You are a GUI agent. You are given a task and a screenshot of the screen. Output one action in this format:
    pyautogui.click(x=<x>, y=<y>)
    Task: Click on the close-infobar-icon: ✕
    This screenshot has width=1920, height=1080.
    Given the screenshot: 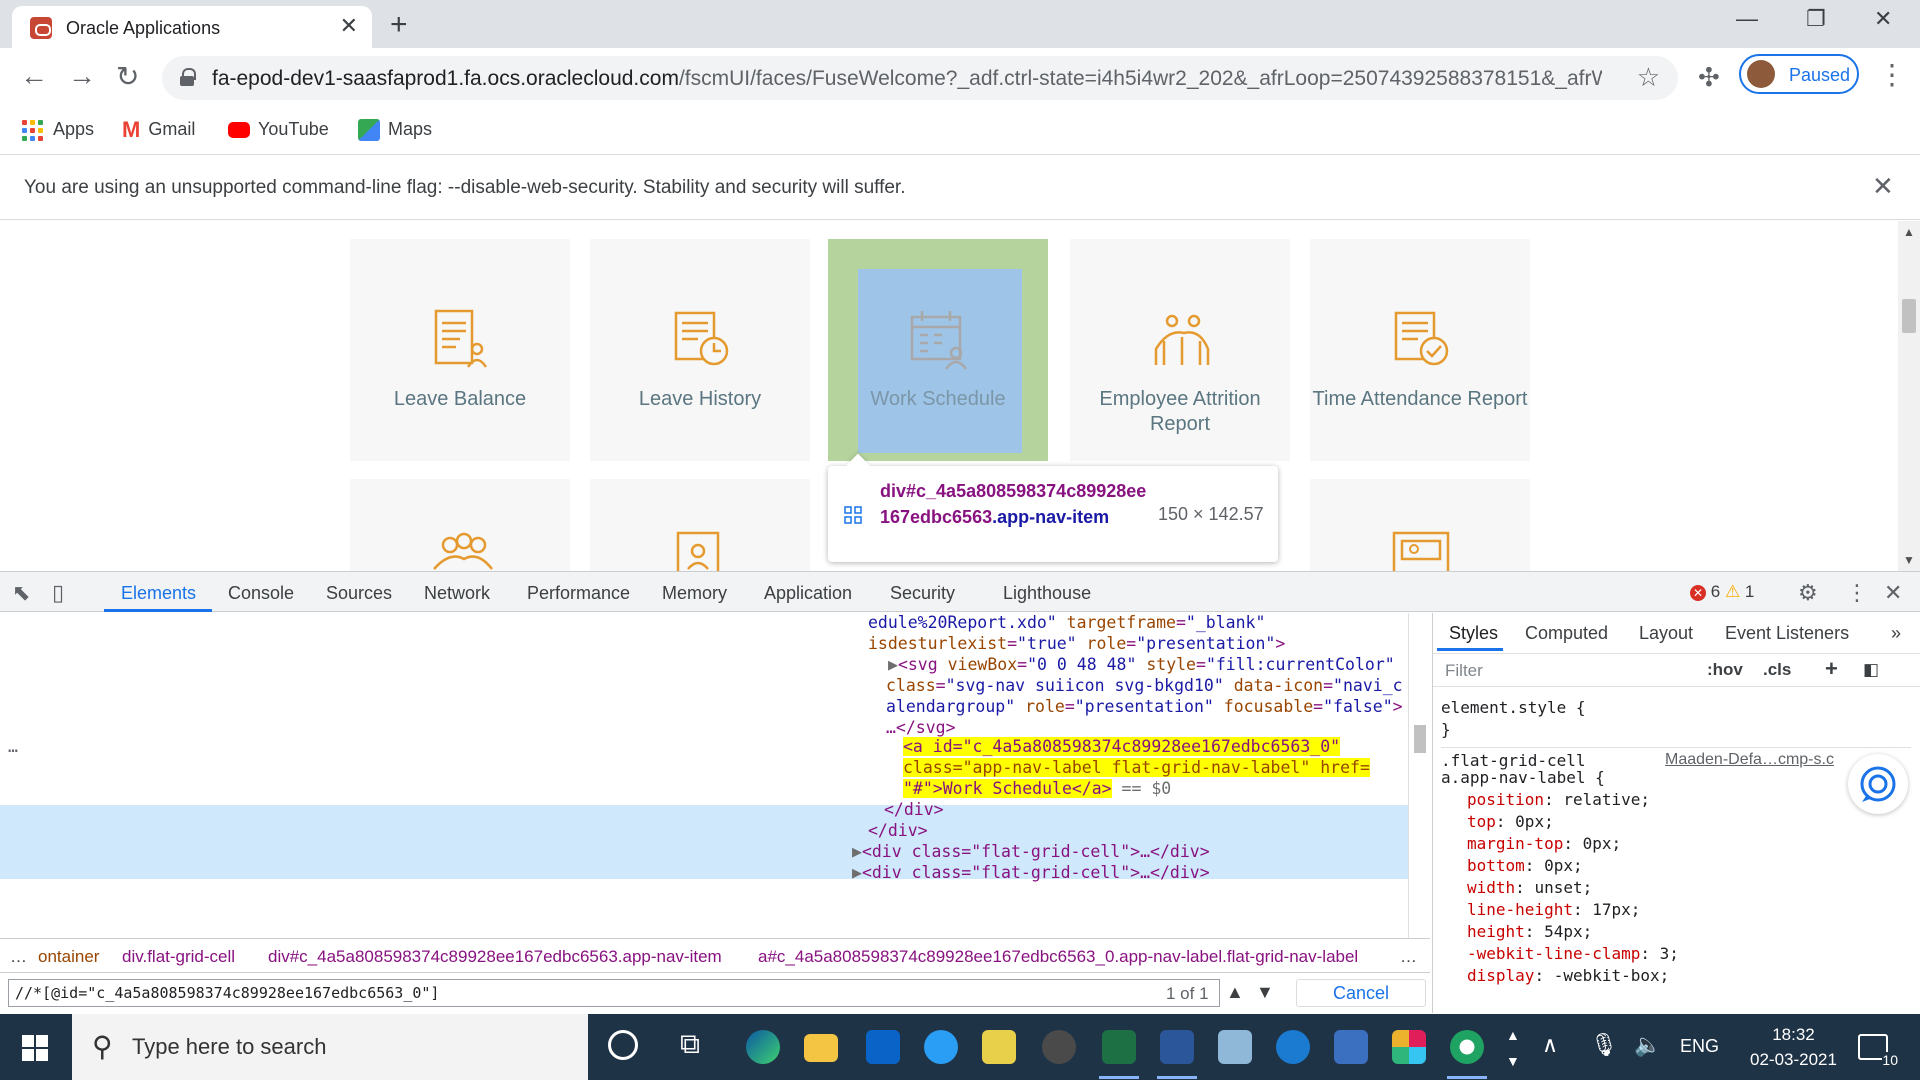 What is the action you would take?
    pyautogui.click(x=1883, y=186)
    